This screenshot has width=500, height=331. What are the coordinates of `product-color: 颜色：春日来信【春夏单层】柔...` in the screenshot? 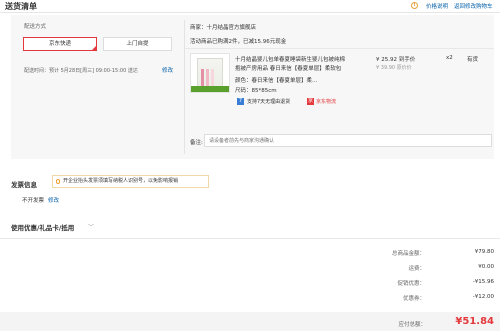 It's located at (276, 81).